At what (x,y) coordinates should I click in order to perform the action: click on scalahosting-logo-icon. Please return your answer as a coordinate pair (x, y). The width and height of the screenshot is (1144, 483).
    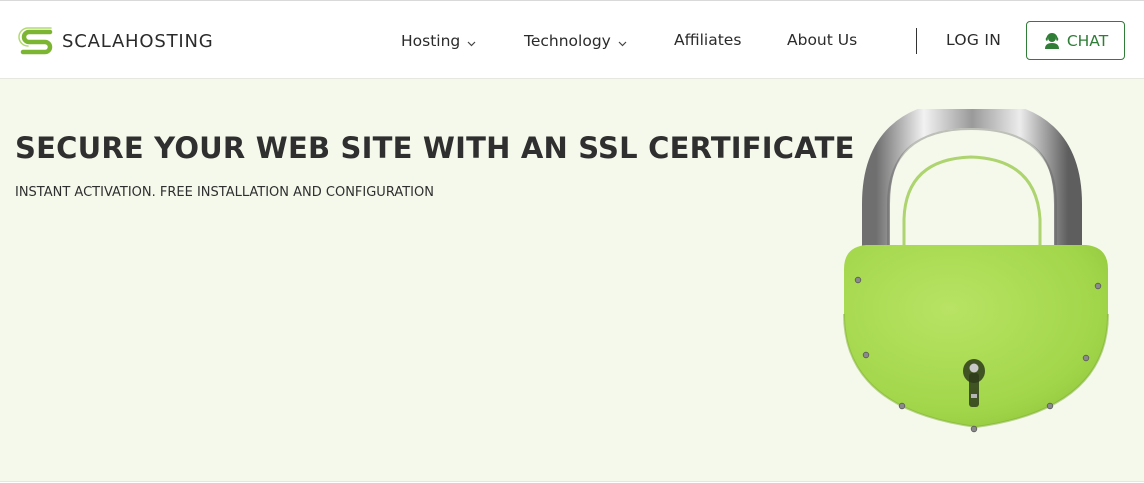
    Looking at the image, I should click on (35, 41).